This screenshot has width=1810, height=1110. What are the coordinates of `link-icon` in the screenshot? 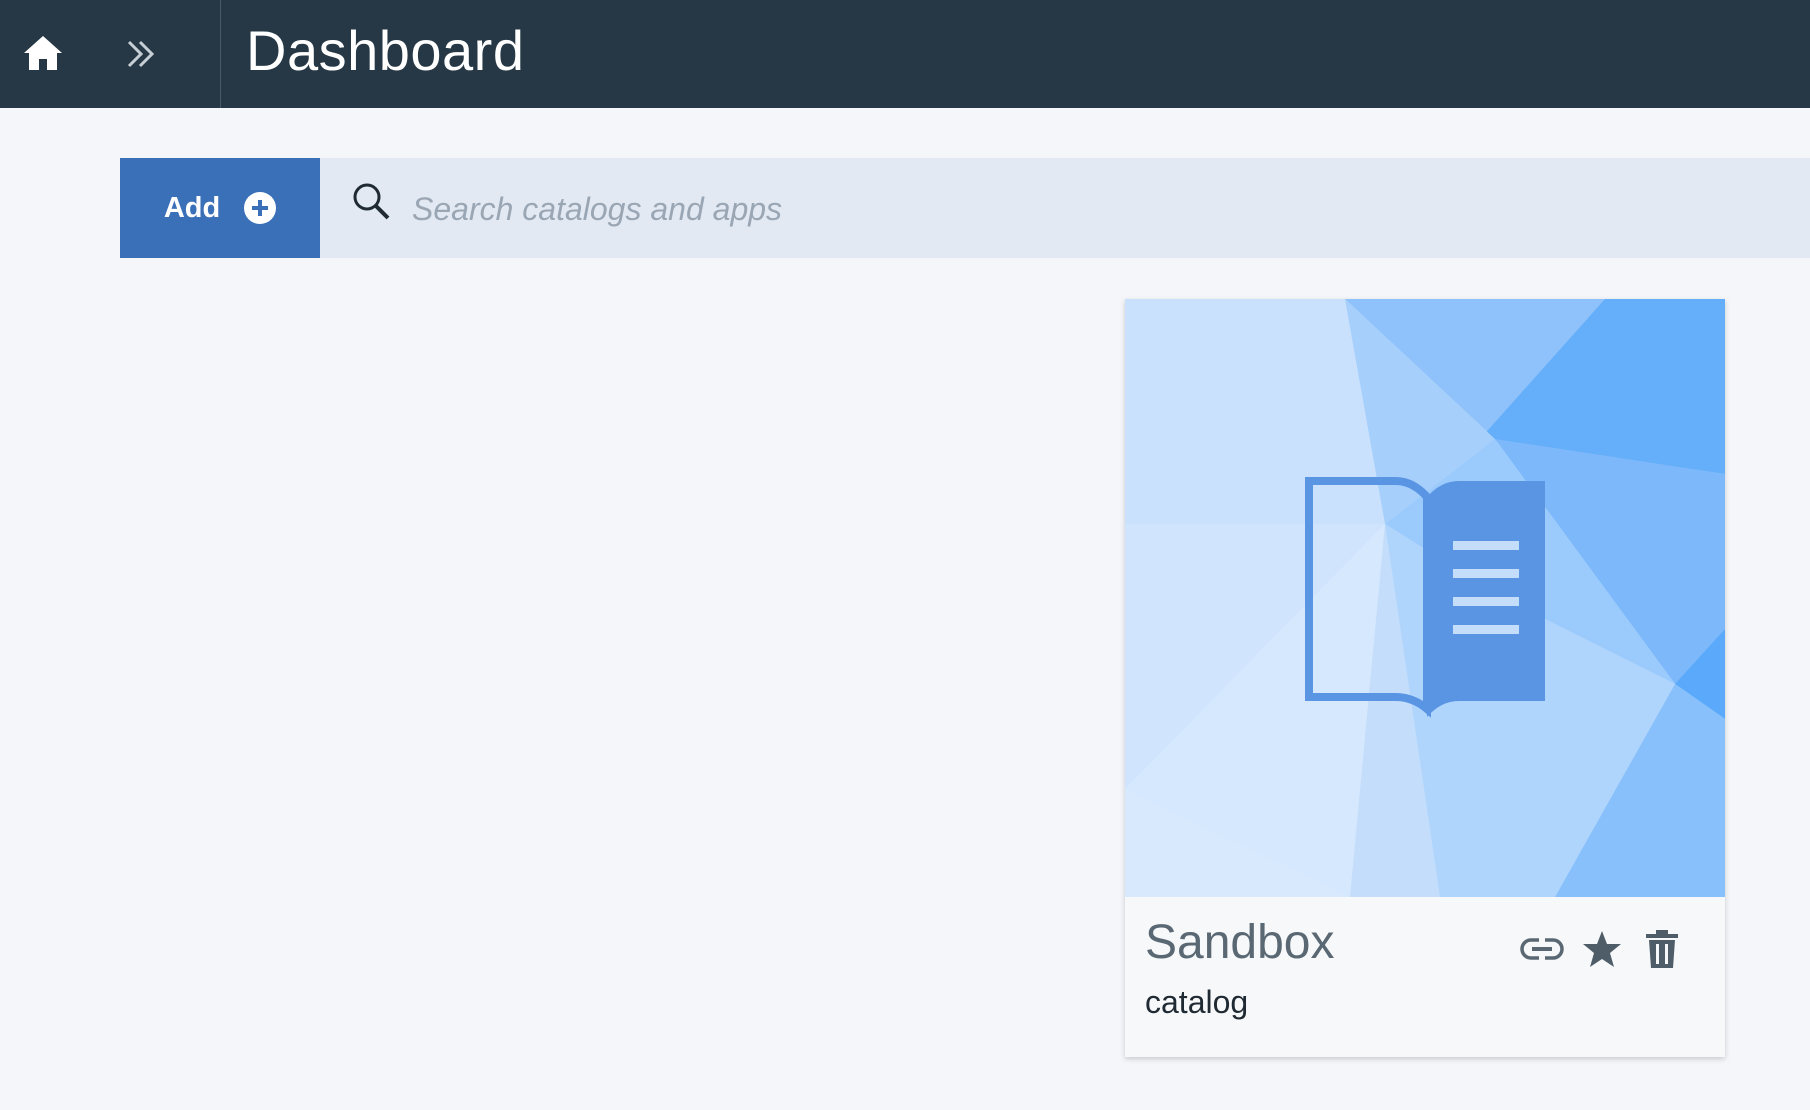 It's located at (1542, 949).